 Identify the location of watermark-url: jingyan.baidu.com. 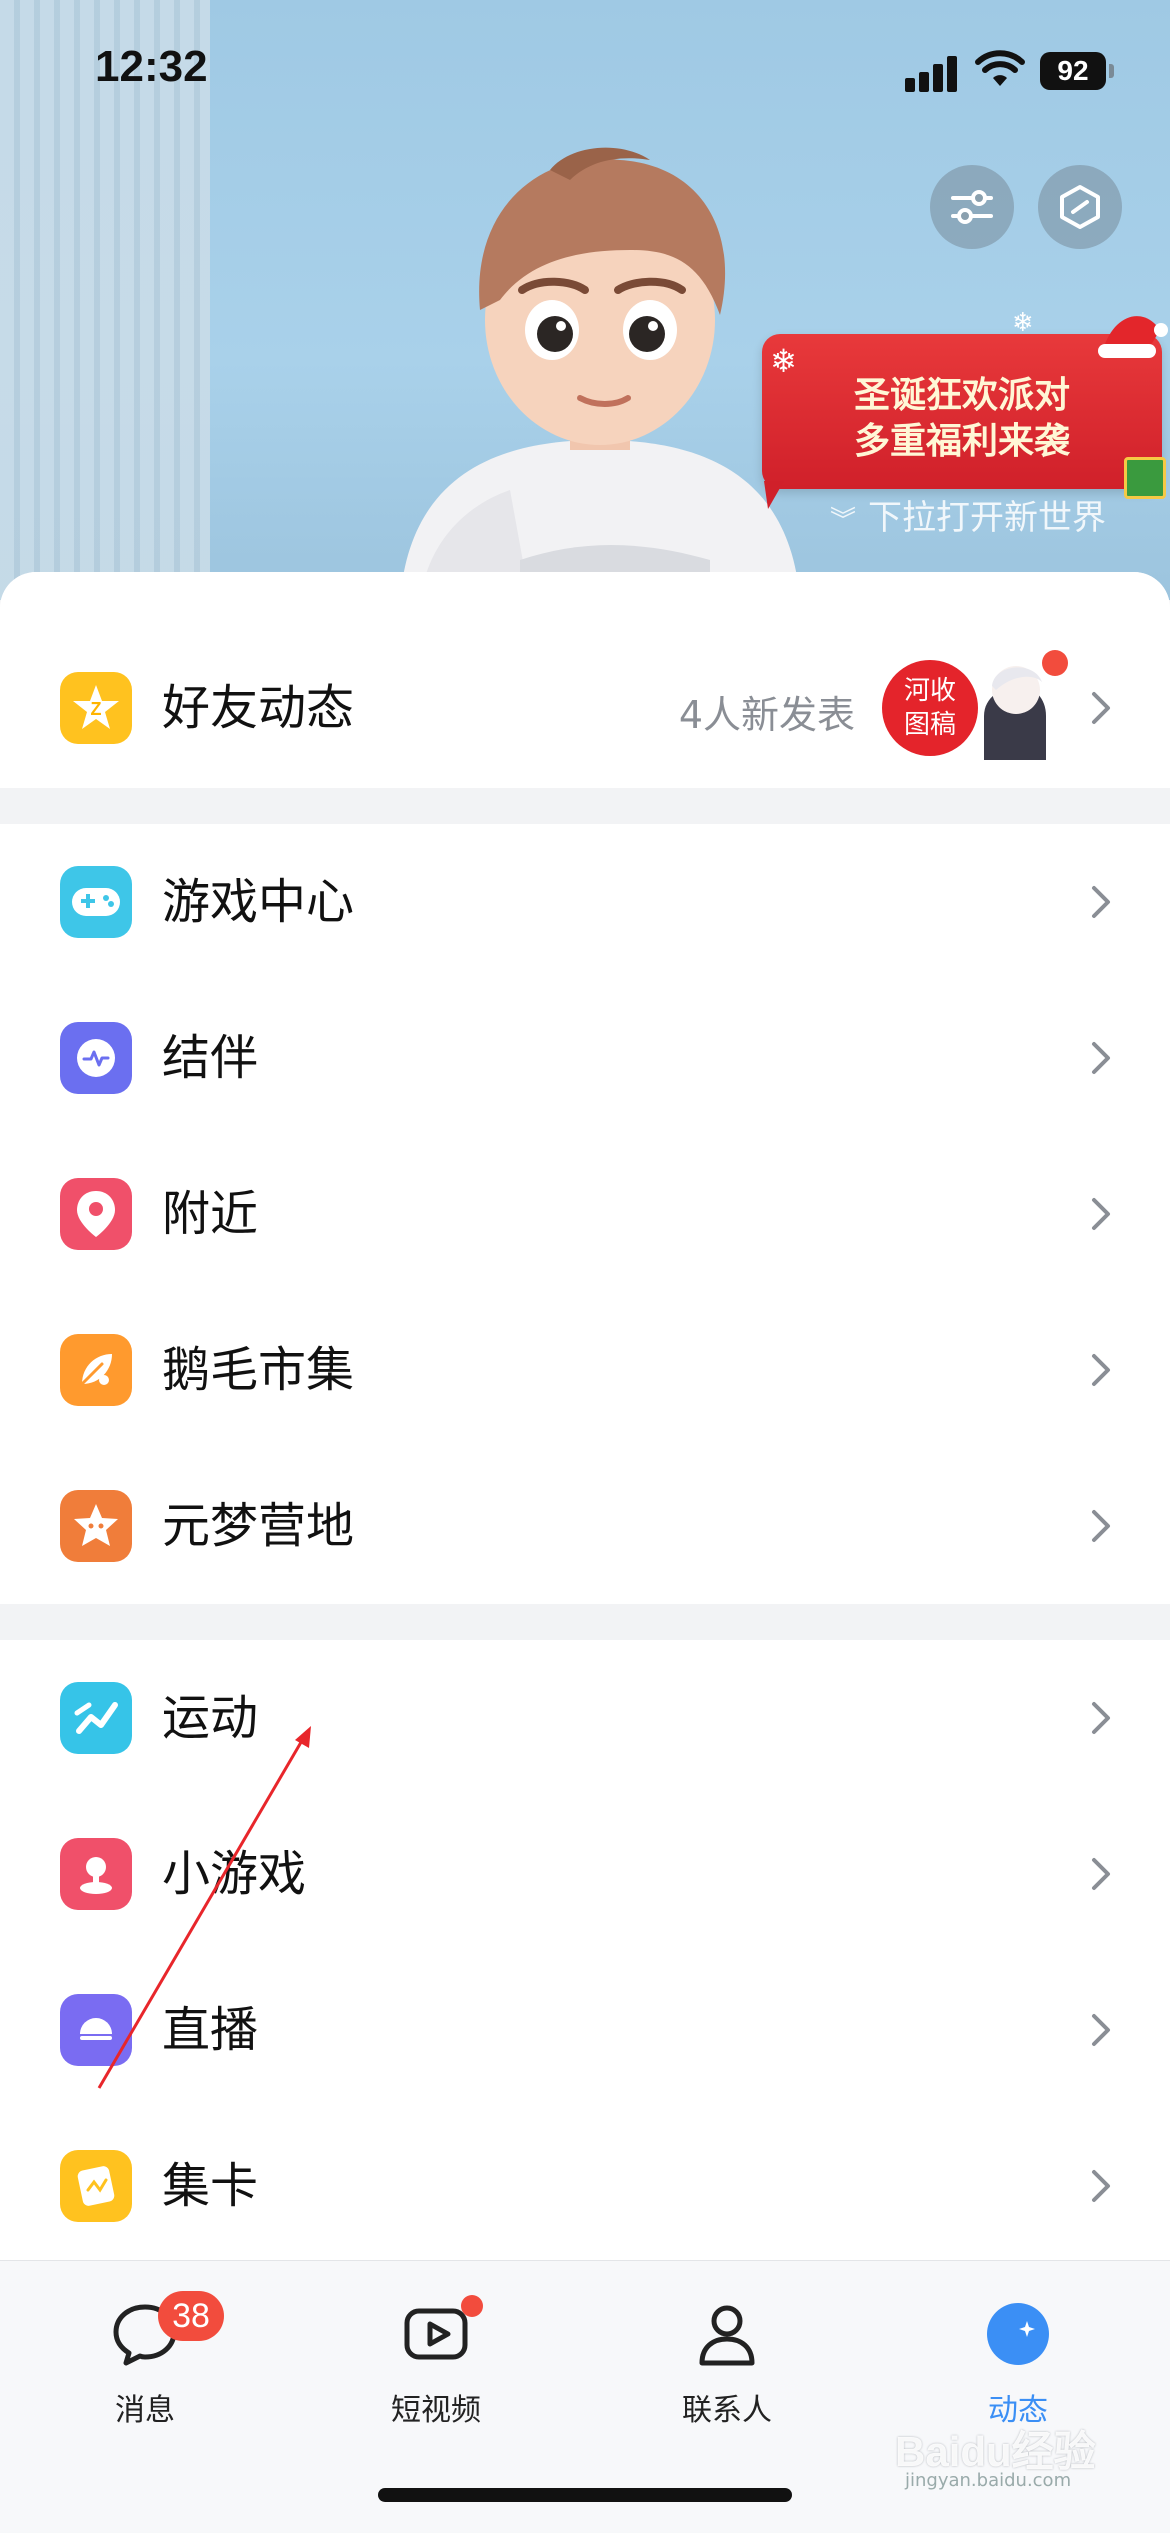
(988, 2480).